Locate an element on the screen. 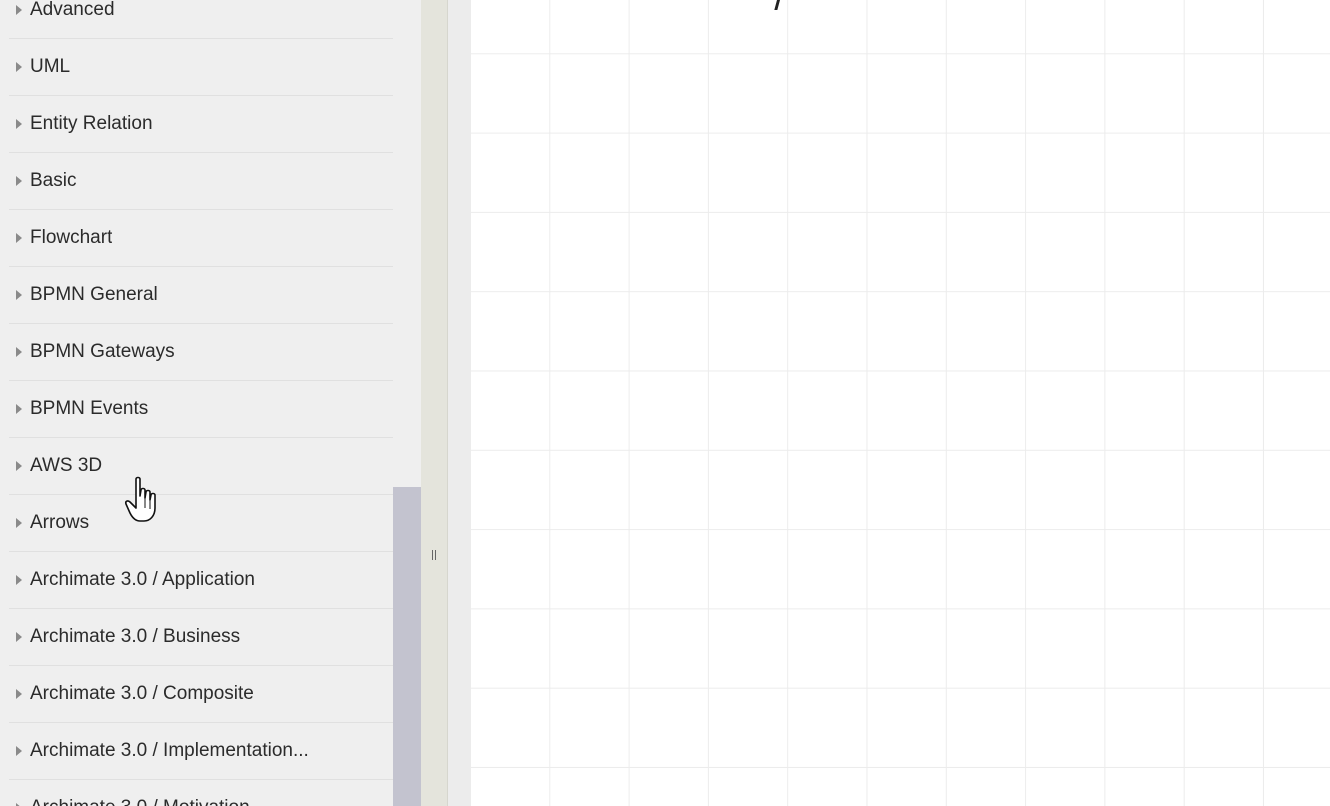 The image size is (1330, 806). category-label: Flowchart is located at coordinates (71, 237).